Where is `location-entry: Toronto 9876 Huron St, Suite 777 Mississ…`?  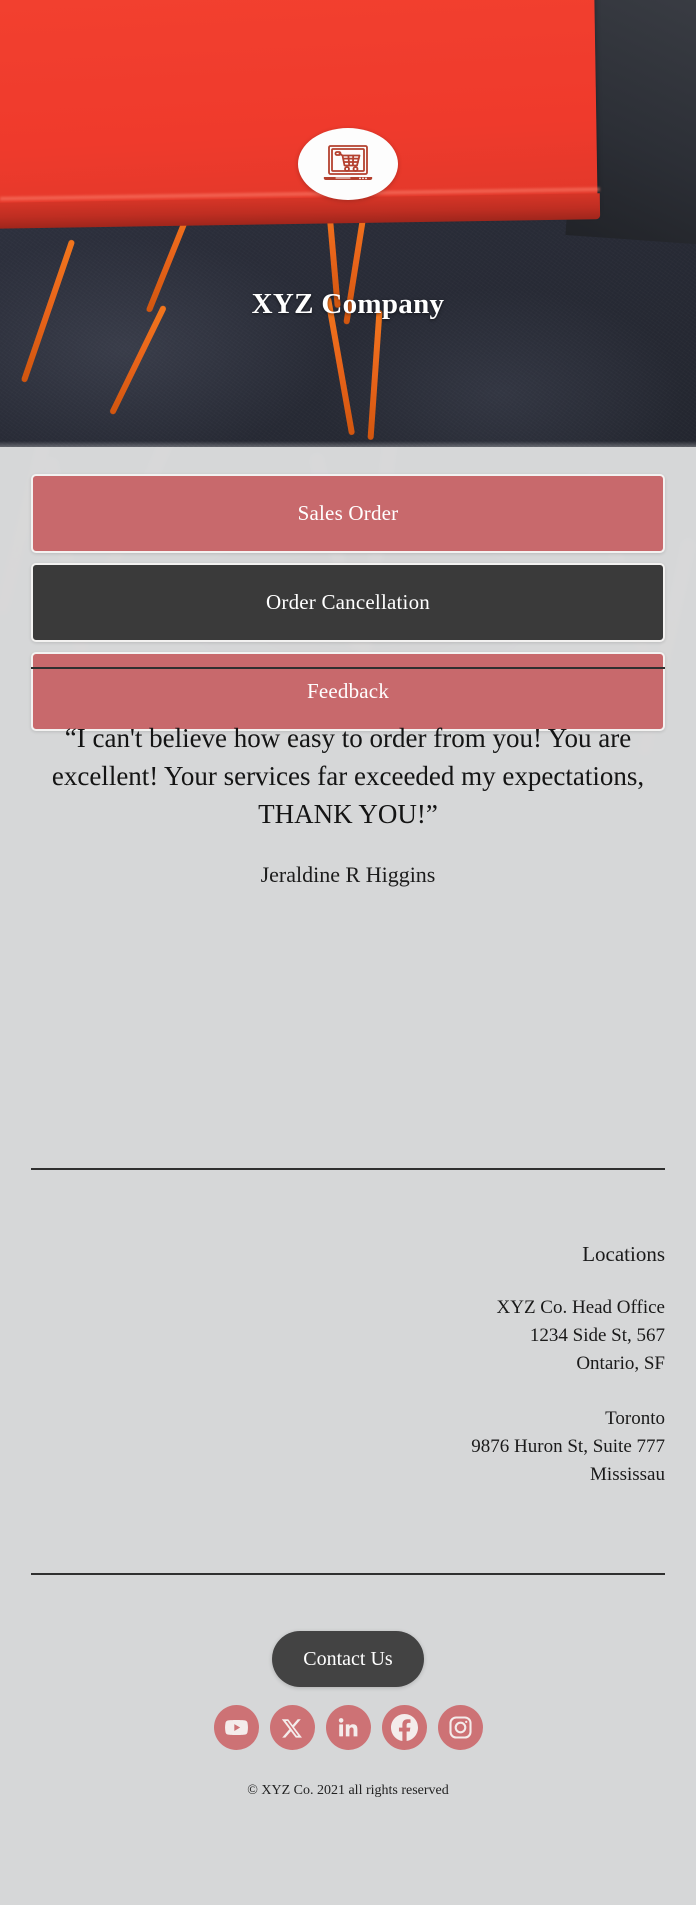 location-entry: Toronto 9876 Huron St, Suite 777 Mississ… is located at coordinates (348, 1447).